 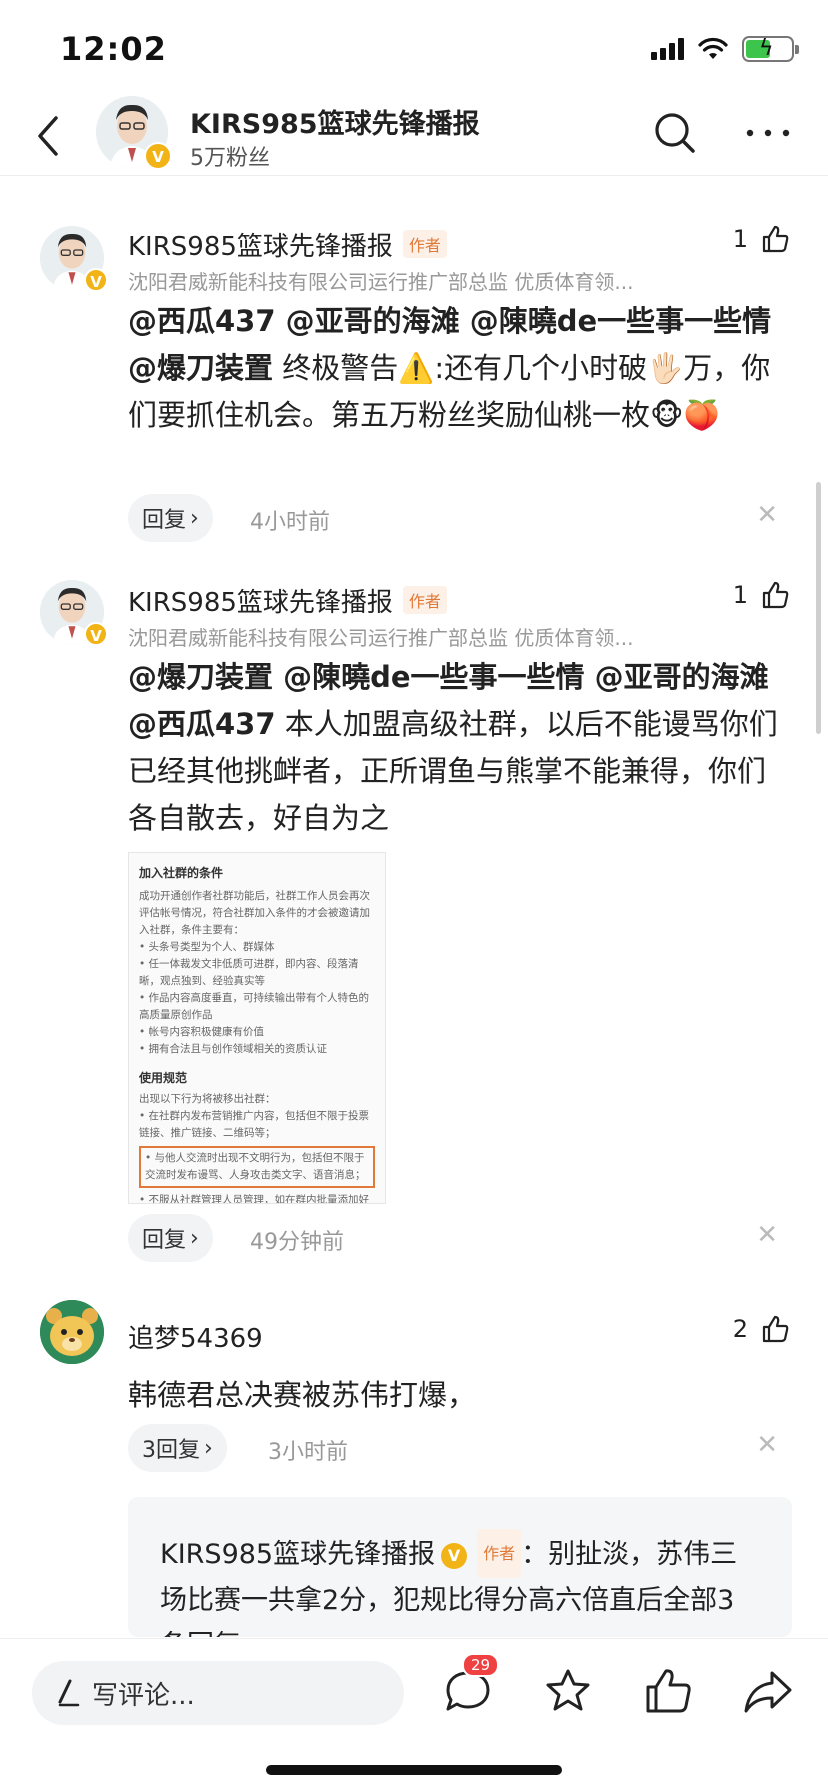 What do you see at coordinates (470, 1686) in the screenshot?
I see `comments-button: 29` at bounding box center [470, 1686].